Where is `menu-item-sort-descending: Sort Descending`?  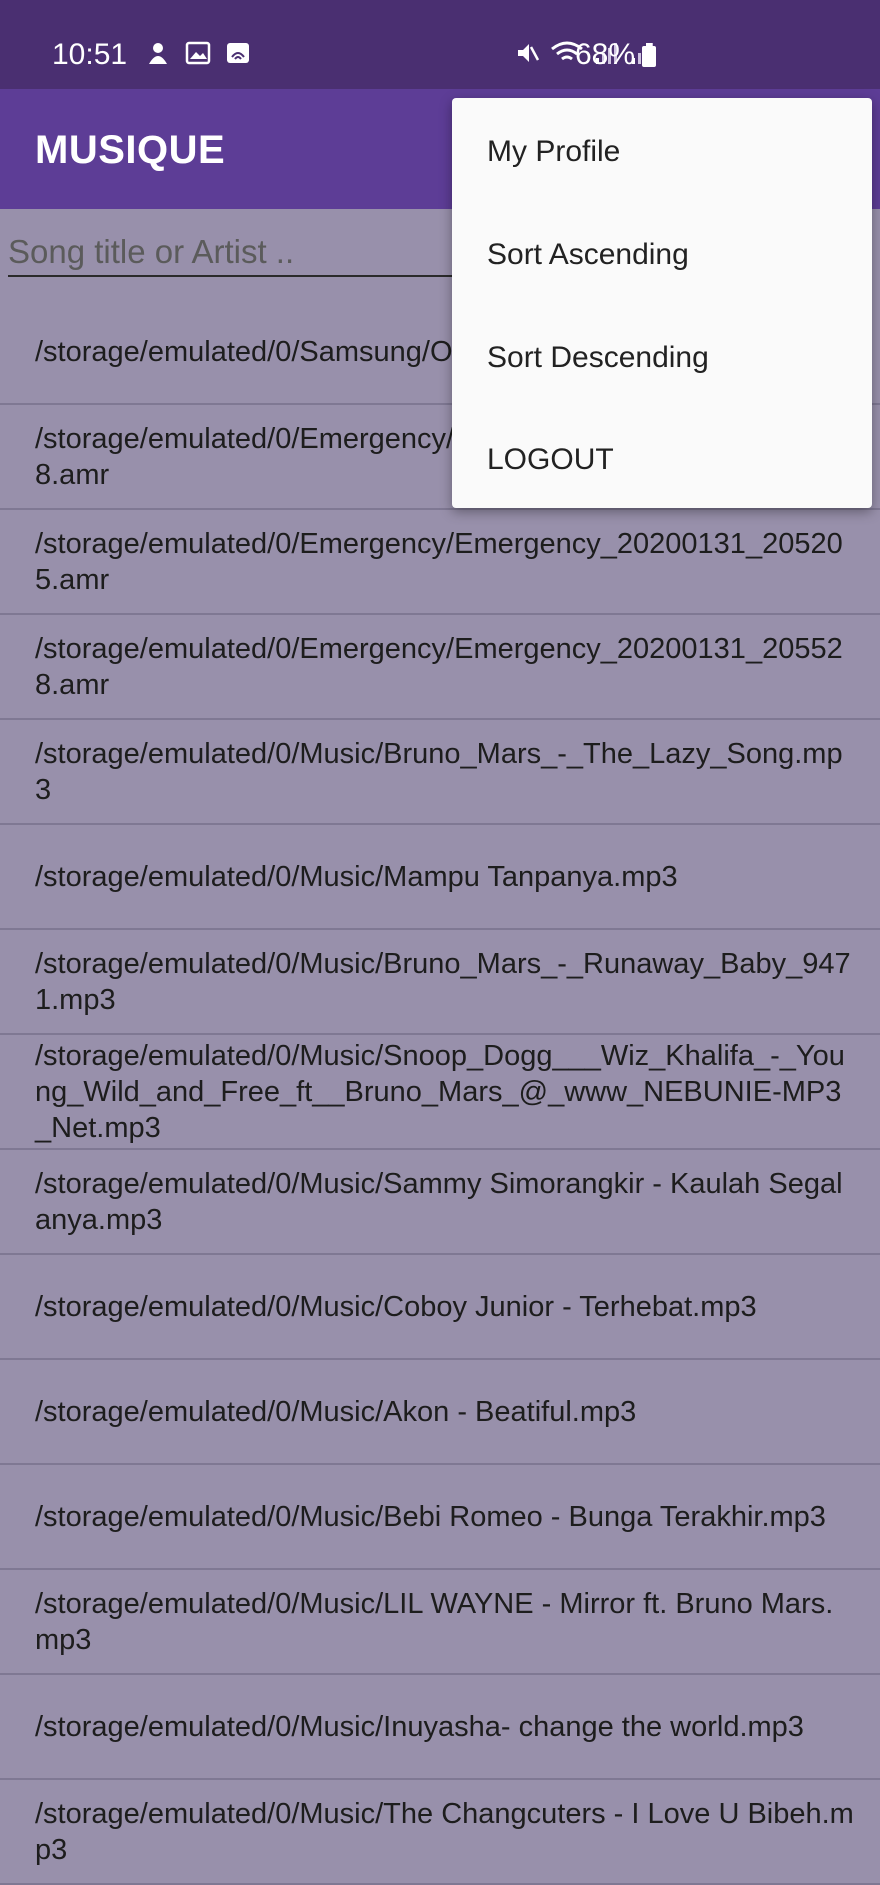 menu-item-sort-descending: Sort Descending is located at coordinates (598, 358).